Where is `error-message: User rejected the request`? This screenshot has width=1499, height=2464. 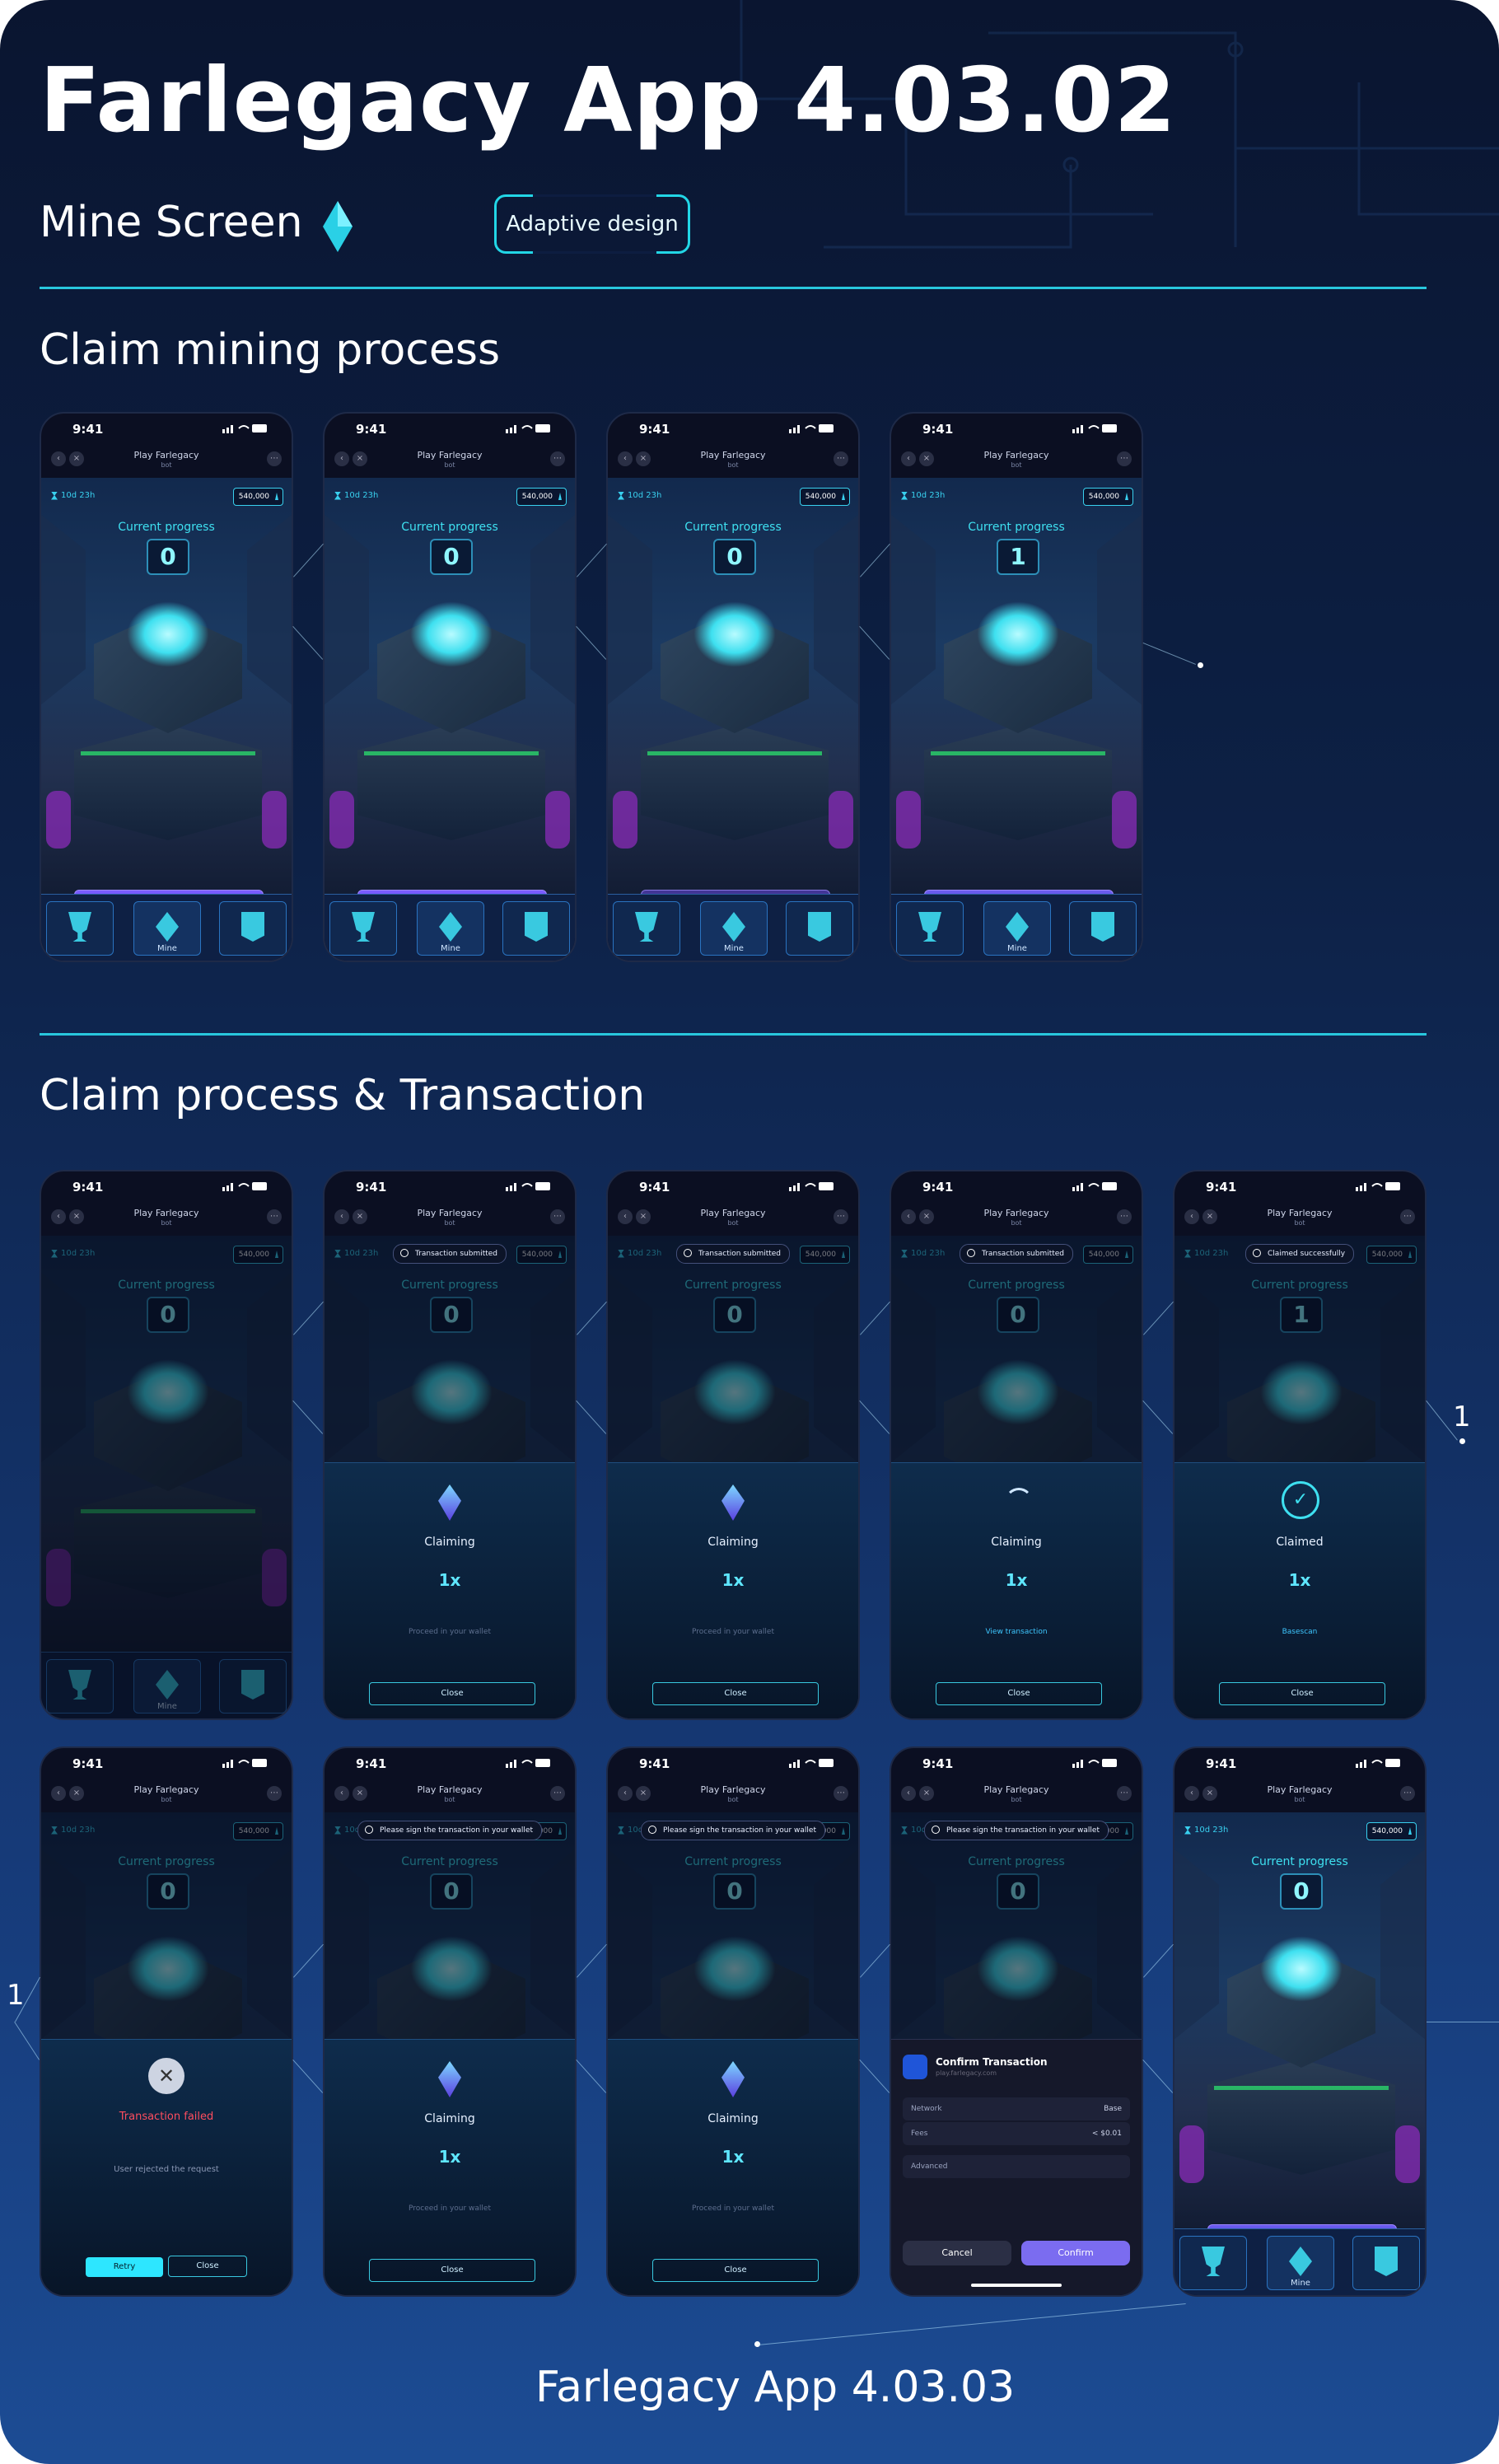
error-message: User rejected the request is located at coordinates (166, 2169).